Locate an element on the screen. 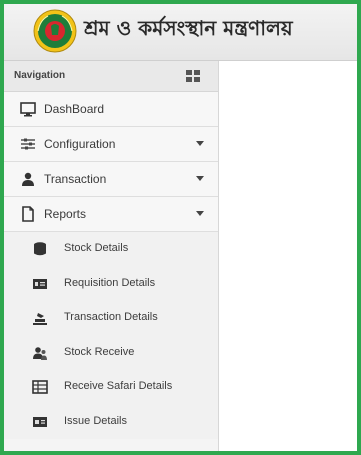 This screenshot has width=361, height=455. submenu-item-requisition-details: Requisition Details is located at coordinates (111, 284).